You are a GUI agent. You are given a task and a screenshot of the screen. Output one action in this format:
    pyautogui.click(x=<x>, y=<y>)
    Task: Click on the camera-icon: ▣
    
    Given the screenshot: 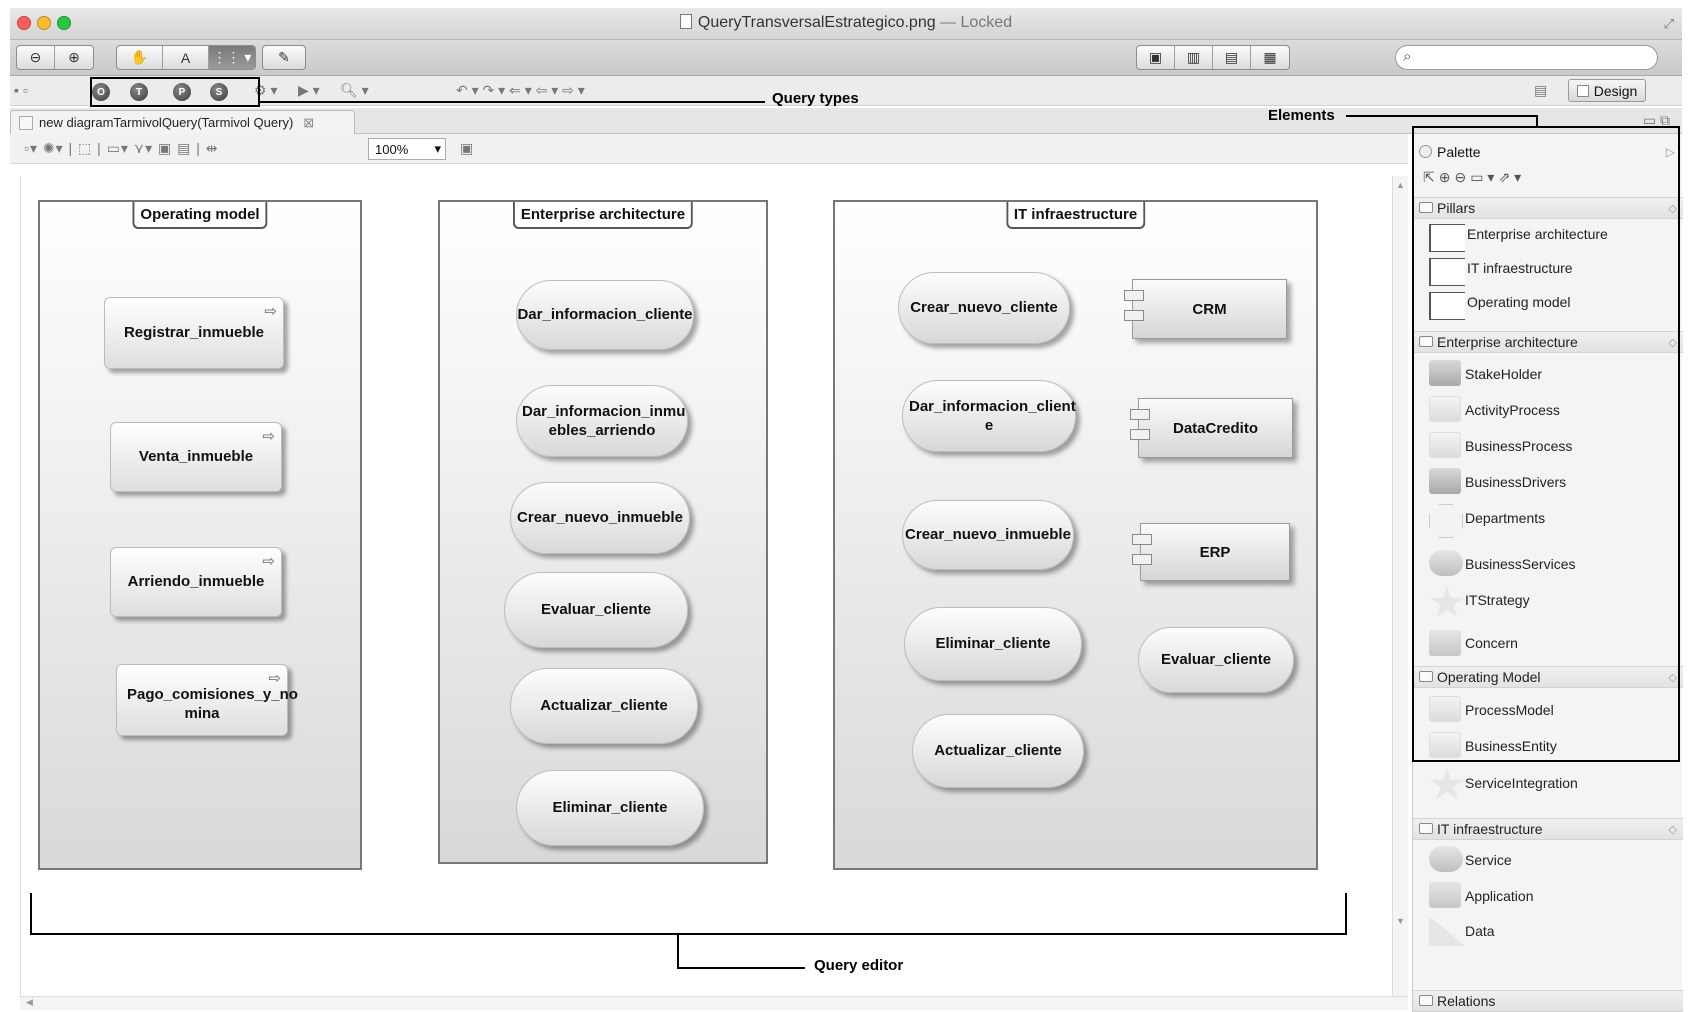 What is the action you would take?
    pyautogui.click(x=466, y=148)
    